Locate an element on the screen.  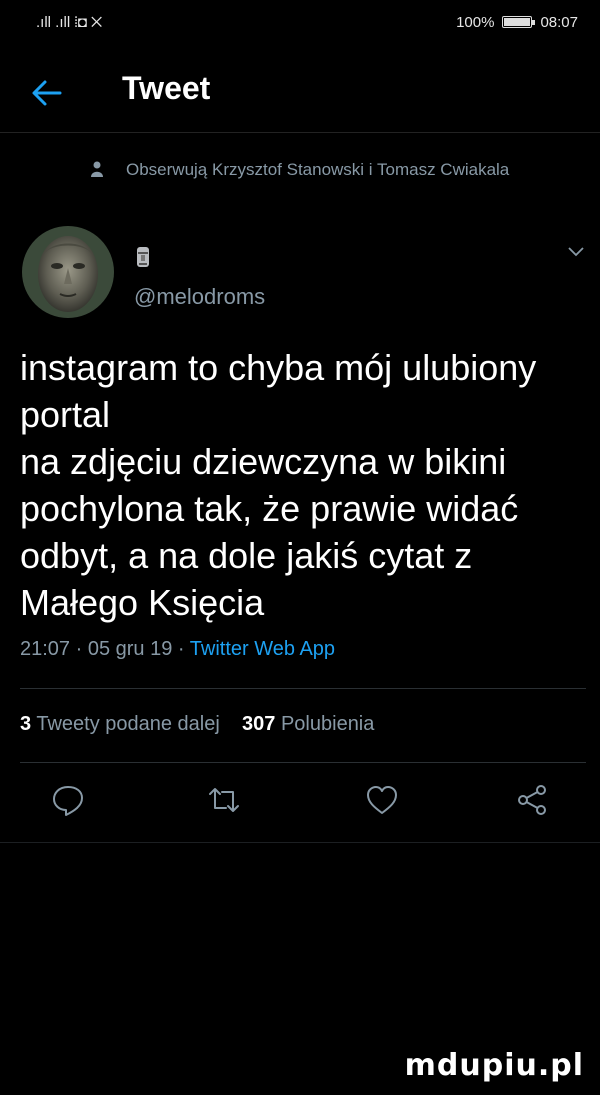
reply-icon is located at coordinates (68, 800).